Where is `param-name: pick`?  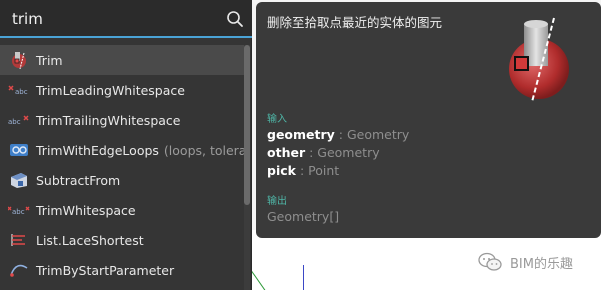
param-name: pick is located at coordinates (281, 170).